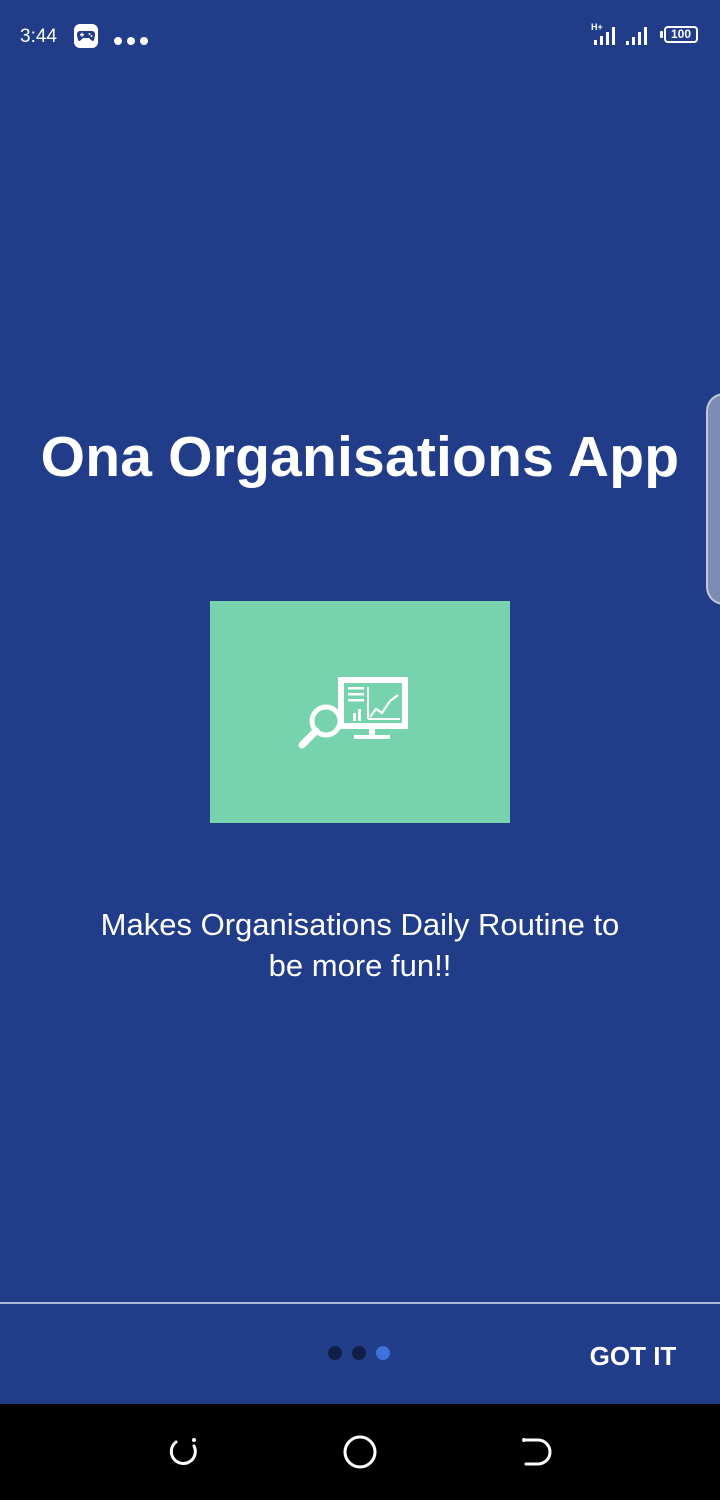 The image size is (720, 1500). Describe the element at coordinates (353, 713) in the screenshot. I see `analytics-magnifier-monitor-icon` at that location.